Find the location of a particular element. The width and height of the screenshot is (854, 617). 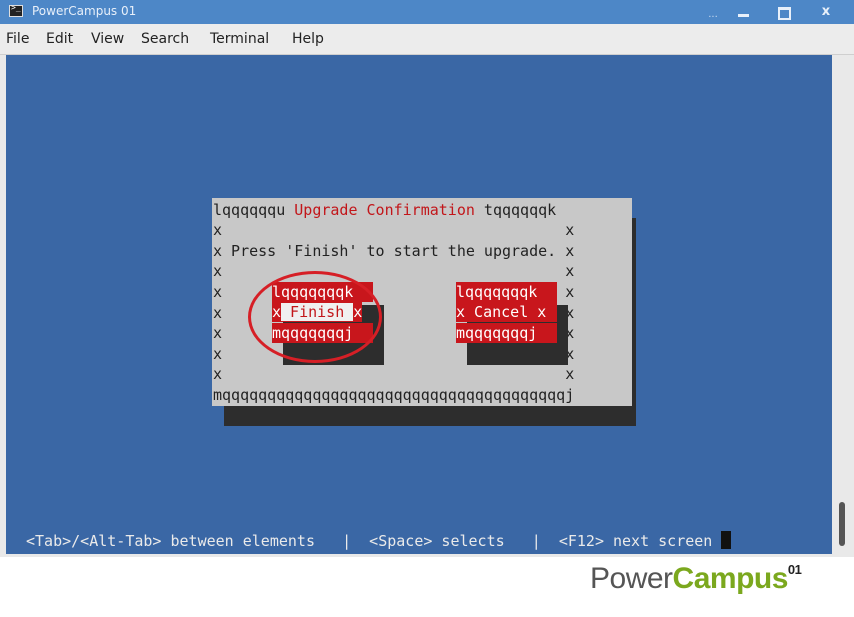

menu-edit: Edit is located at coordinates (59, 39).